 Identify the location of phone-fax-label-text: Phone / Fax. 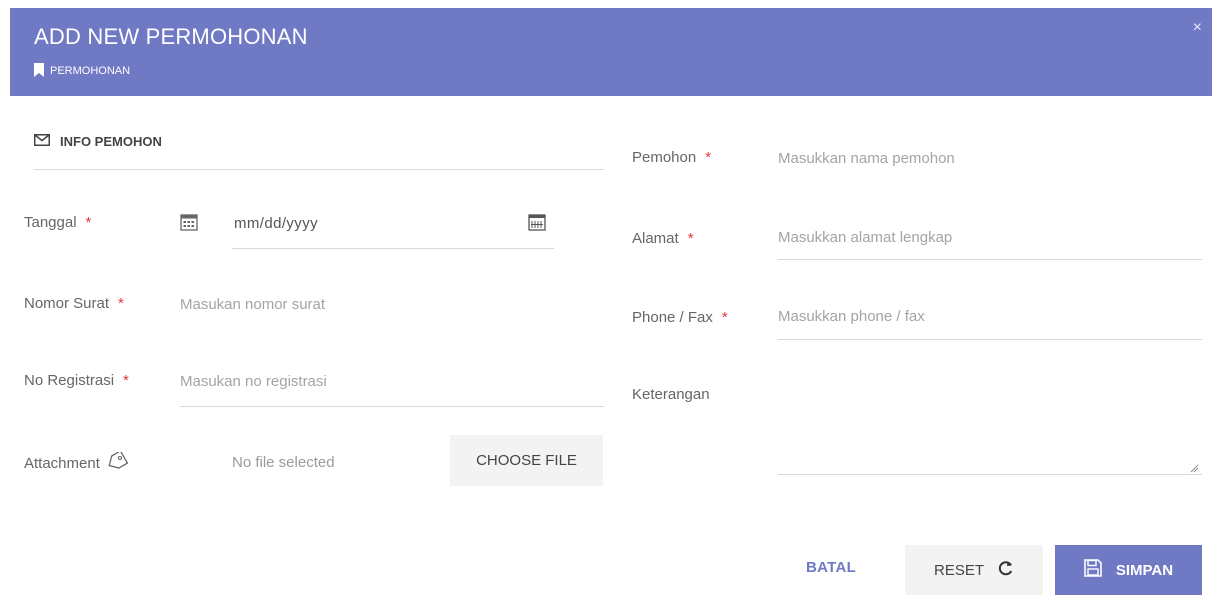
(672, 317).